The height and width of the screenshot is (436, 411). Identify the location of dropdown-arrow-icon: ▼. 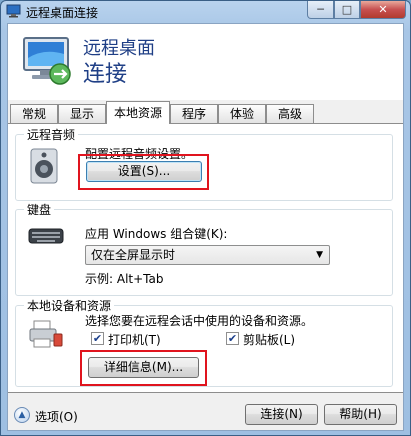
(319, 255).